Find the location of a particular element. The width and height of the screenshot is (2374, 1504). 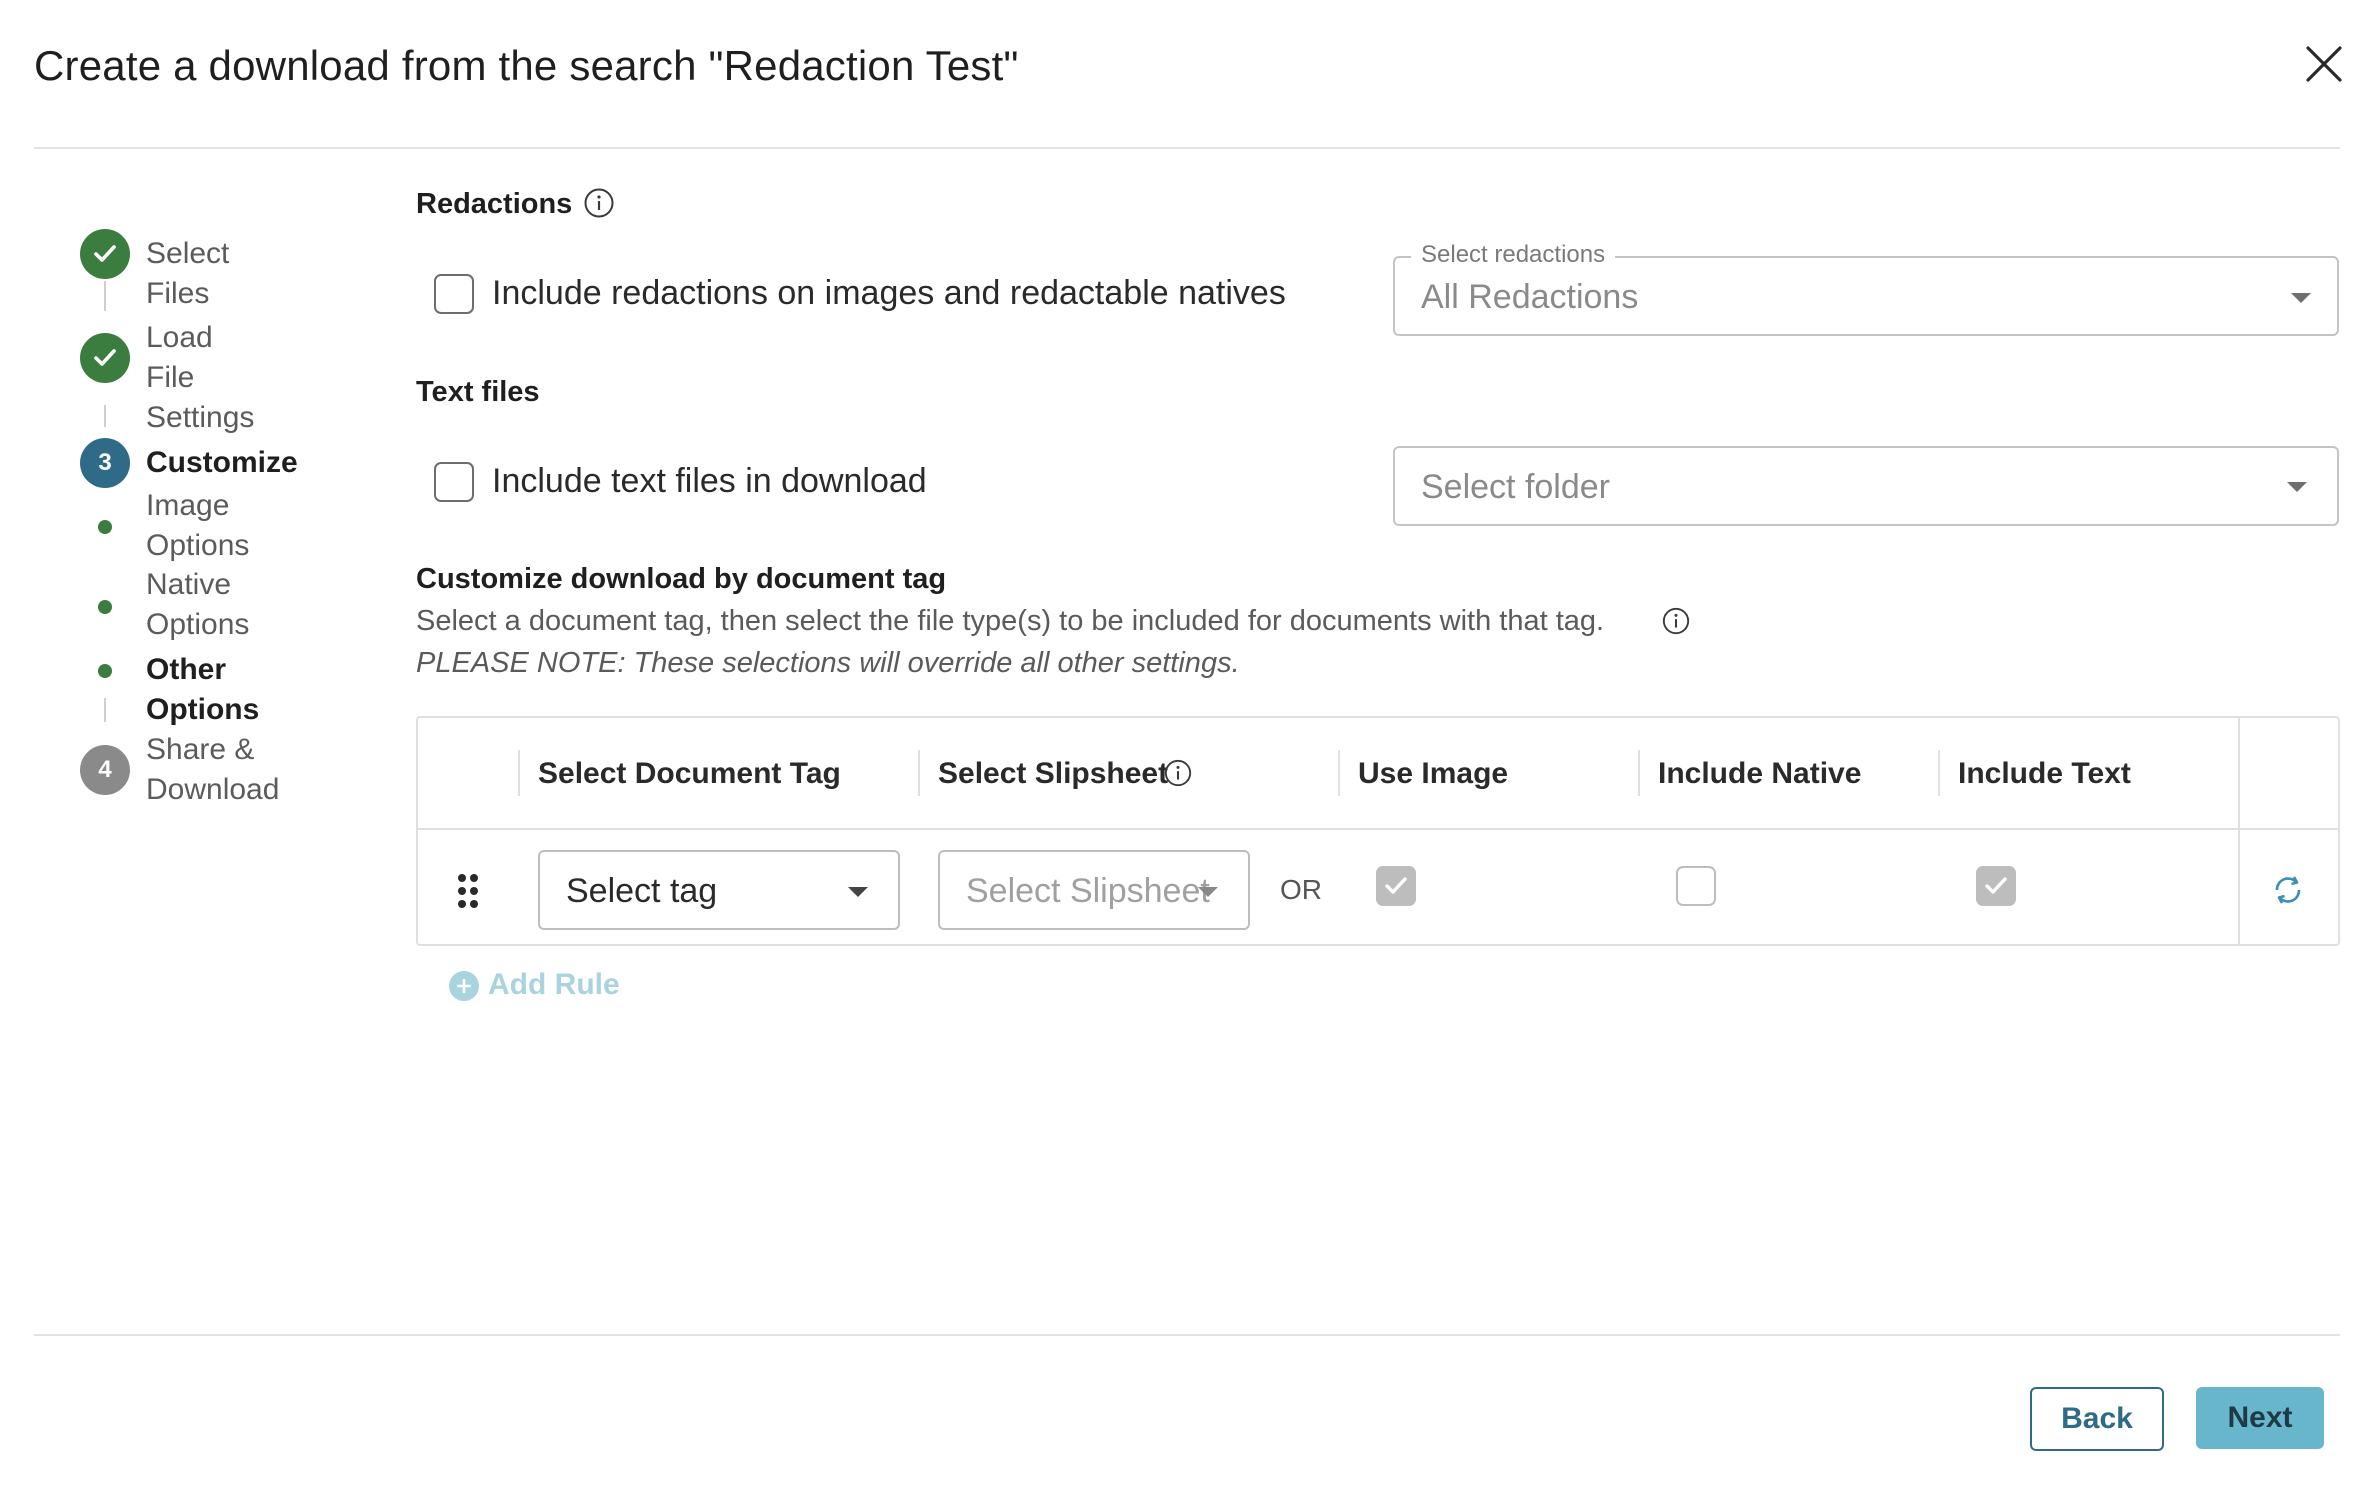

substep-image-options: Image Options is located at coordinates (197, 526).